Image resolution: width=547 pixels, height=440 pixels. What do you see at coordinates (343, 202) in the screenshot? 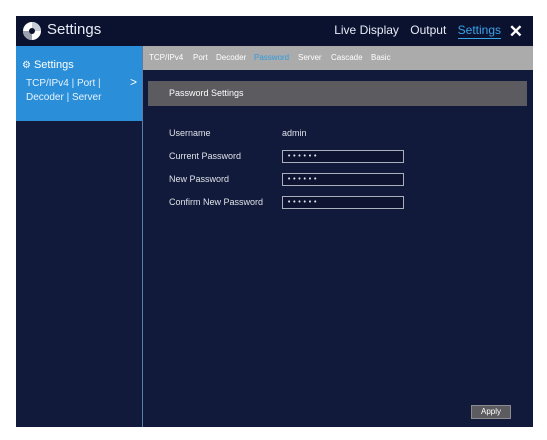
I see `confirm-password-field: ••••••` at bounding box center [343, 202].